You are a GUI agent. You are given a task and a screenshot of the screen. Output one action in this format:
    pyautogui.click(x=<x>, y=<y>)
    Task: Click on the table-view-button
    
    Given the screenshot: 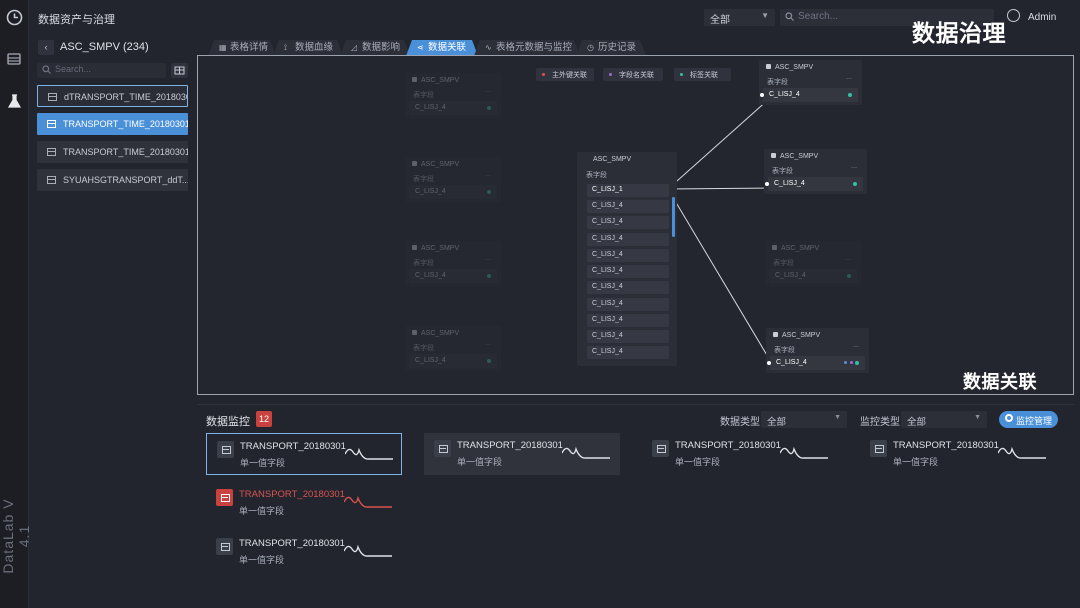 What is the action you would take?
    pyautogui.click(x=179, y=70)
    